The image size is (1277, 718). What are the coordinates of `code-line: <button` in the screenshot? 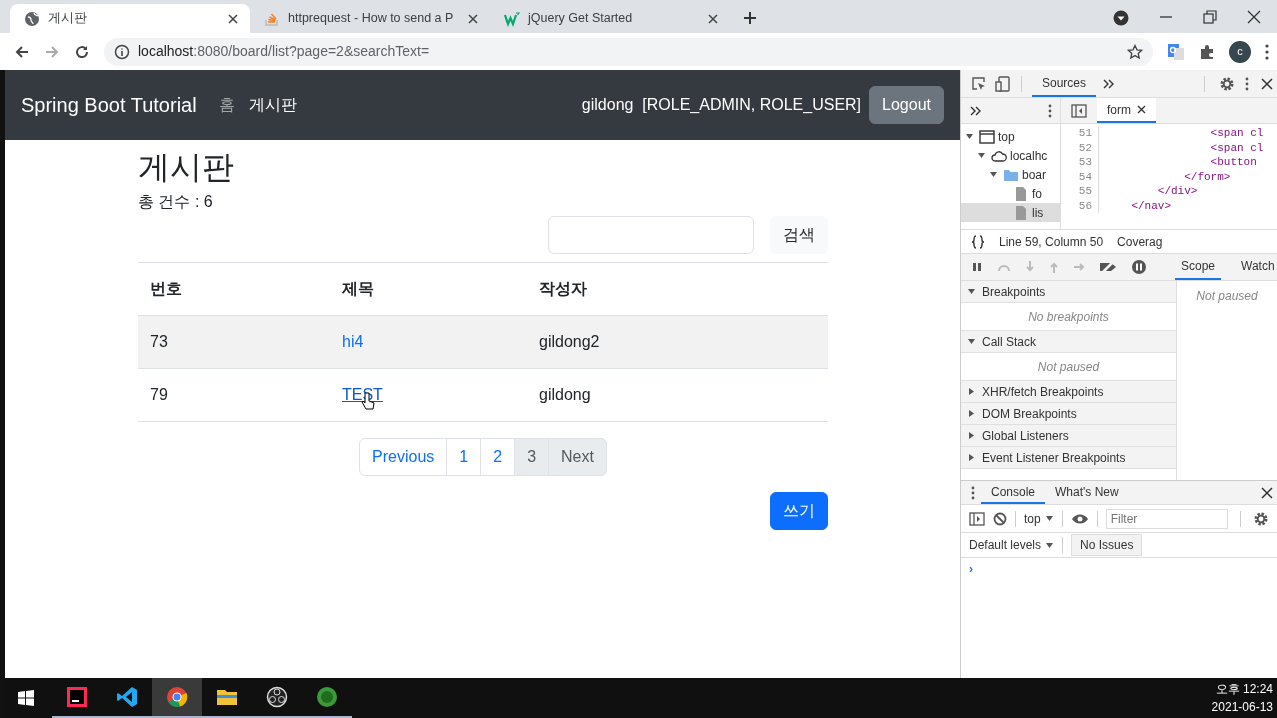 It's located at (1233, 162).